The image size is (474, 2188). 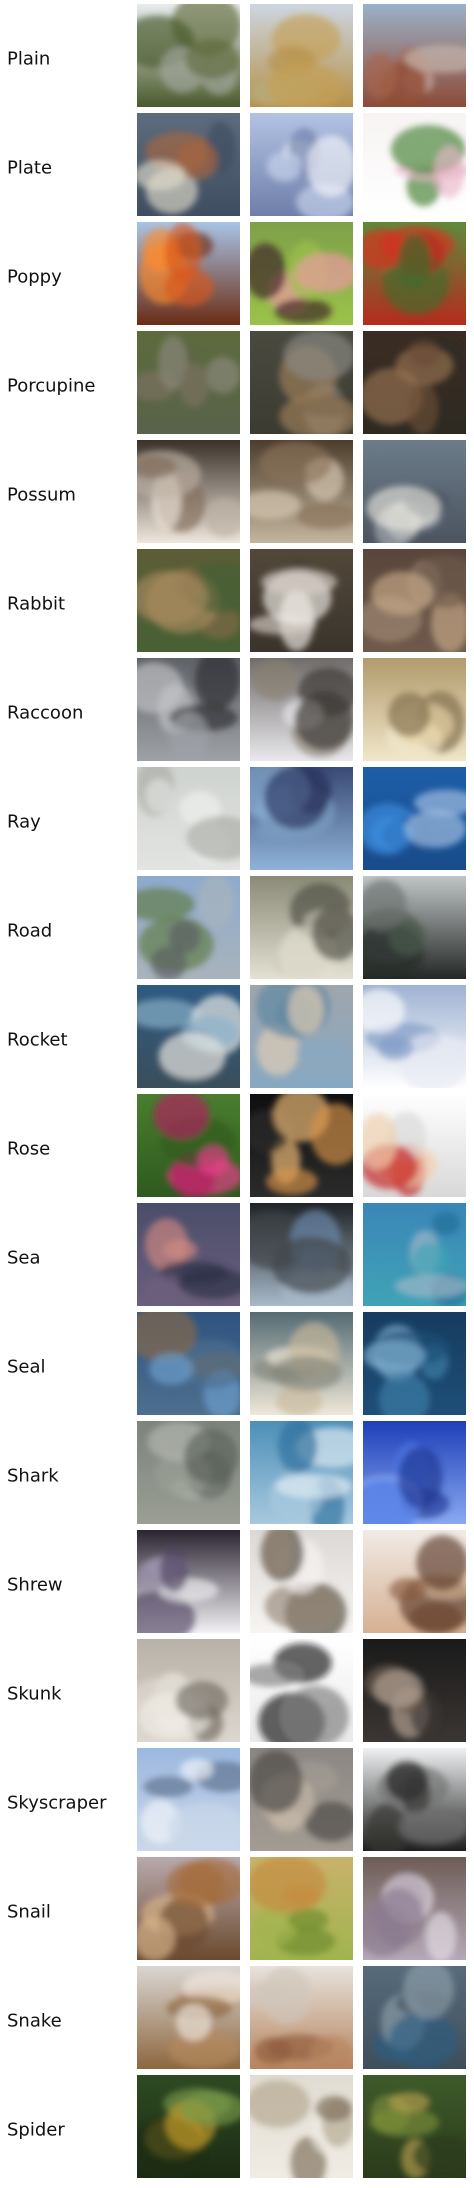 I want to click on grid-row-snake: Snake, so click(x=237, y=2020).